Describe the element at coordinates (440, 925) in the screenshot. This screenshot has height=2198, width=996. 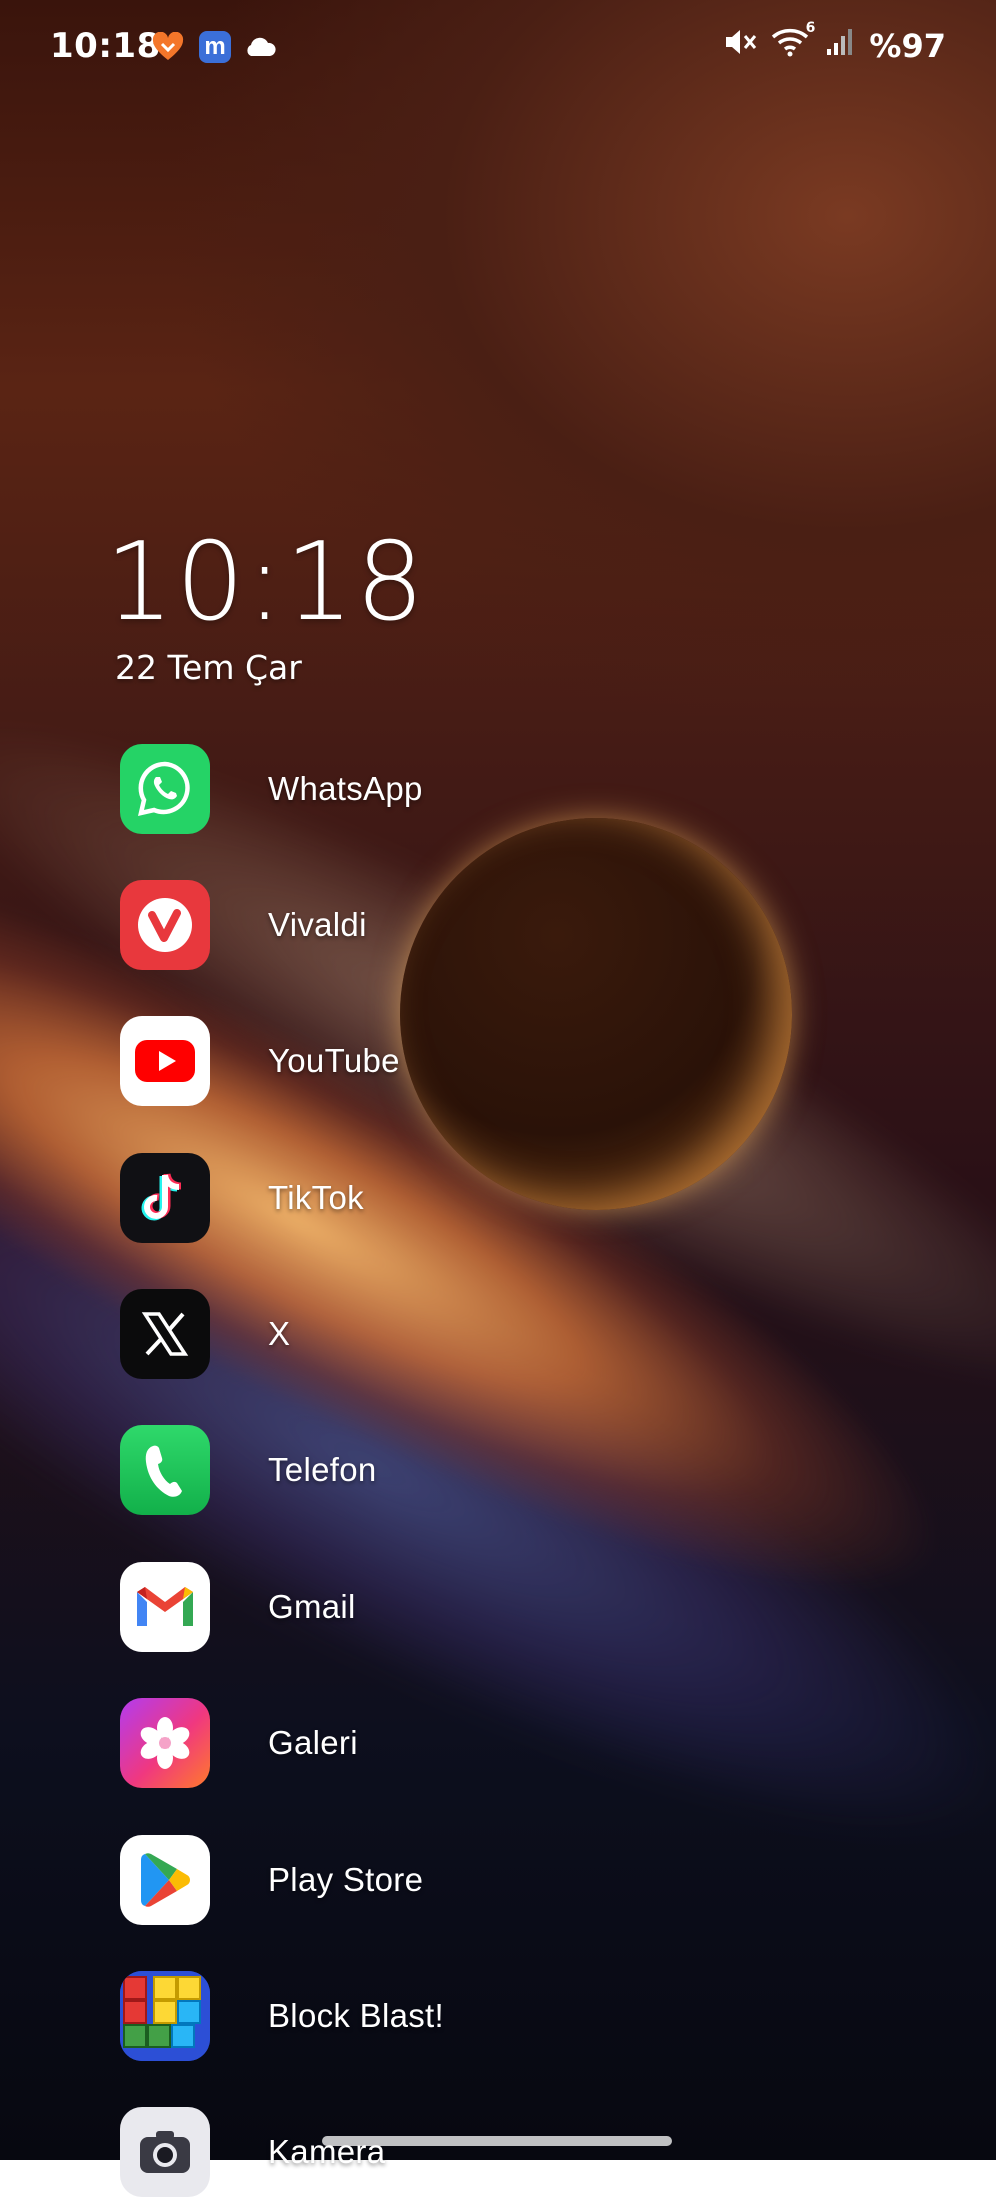
I see `app-vivaldi: Vivaldi` at that location.